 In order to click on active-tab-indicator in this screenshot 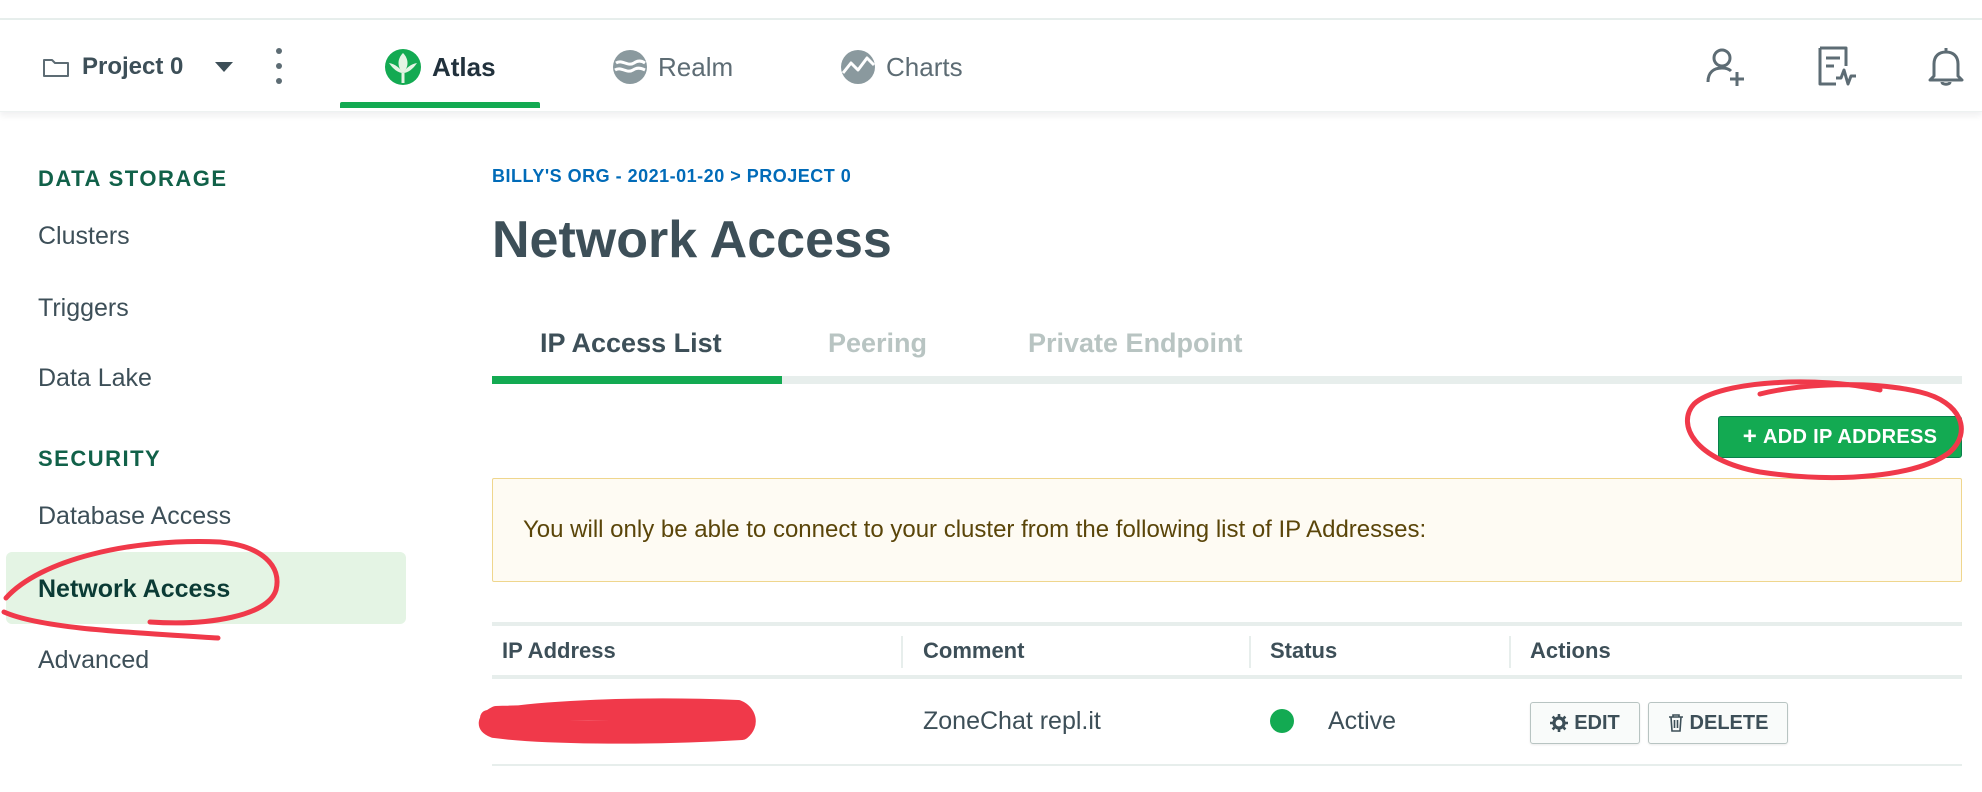, I will do `click(637, 380)`.